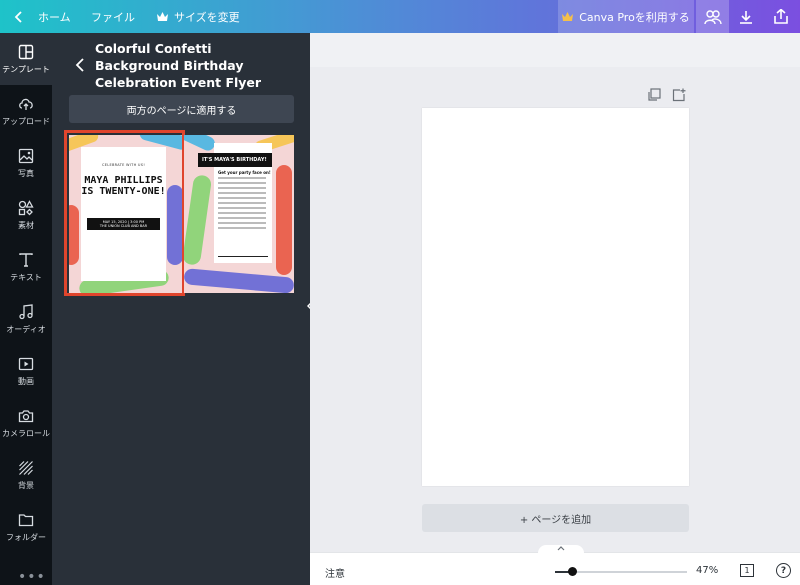  Describe the element at coordinates (400, 16) in the screenshot. I see `top-bar: ホーム ファイル サイズを変更 Canva Proを利用する` at that location.